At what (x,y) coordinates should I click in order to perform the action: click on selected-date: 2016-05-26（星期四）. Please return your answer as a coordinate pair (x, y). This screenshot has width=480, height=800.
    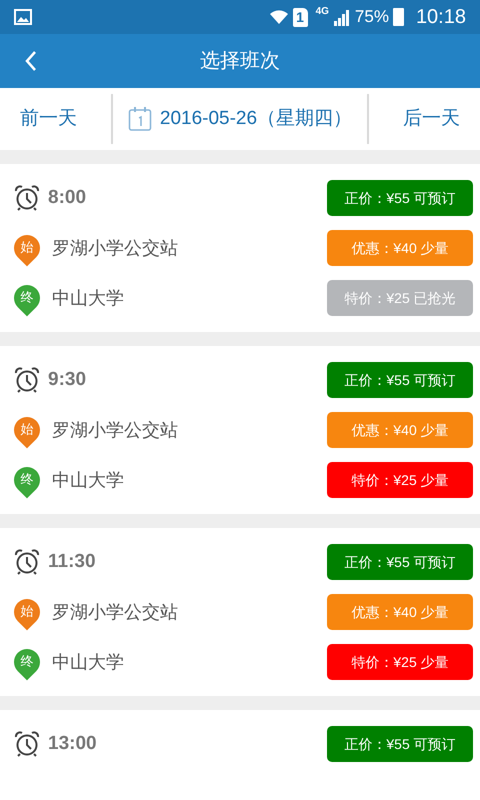
    Looking at the image, I should click on (256, 119).